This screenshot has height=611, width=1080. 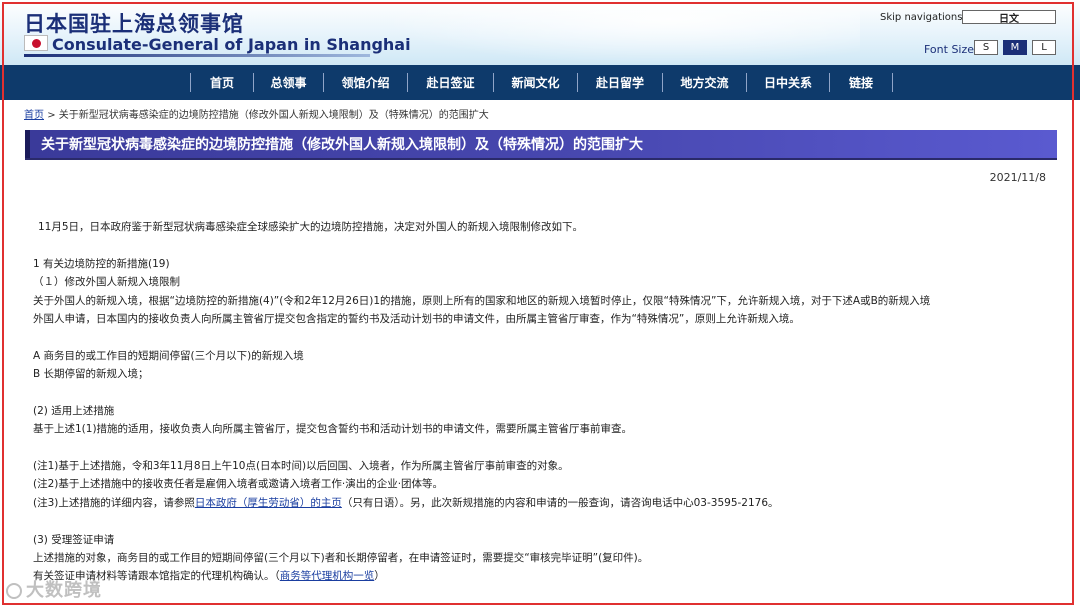 I want to click on breadcrumb-home-link: 首页, so click(x=34, y=115).